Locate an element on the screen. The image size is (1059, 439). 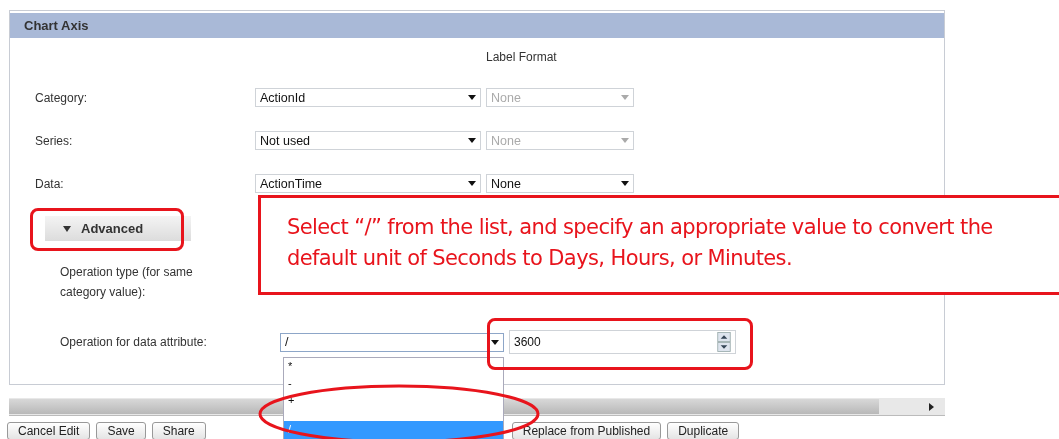
field-label: Operation for data attribute: is located at coordinates (134, 342).